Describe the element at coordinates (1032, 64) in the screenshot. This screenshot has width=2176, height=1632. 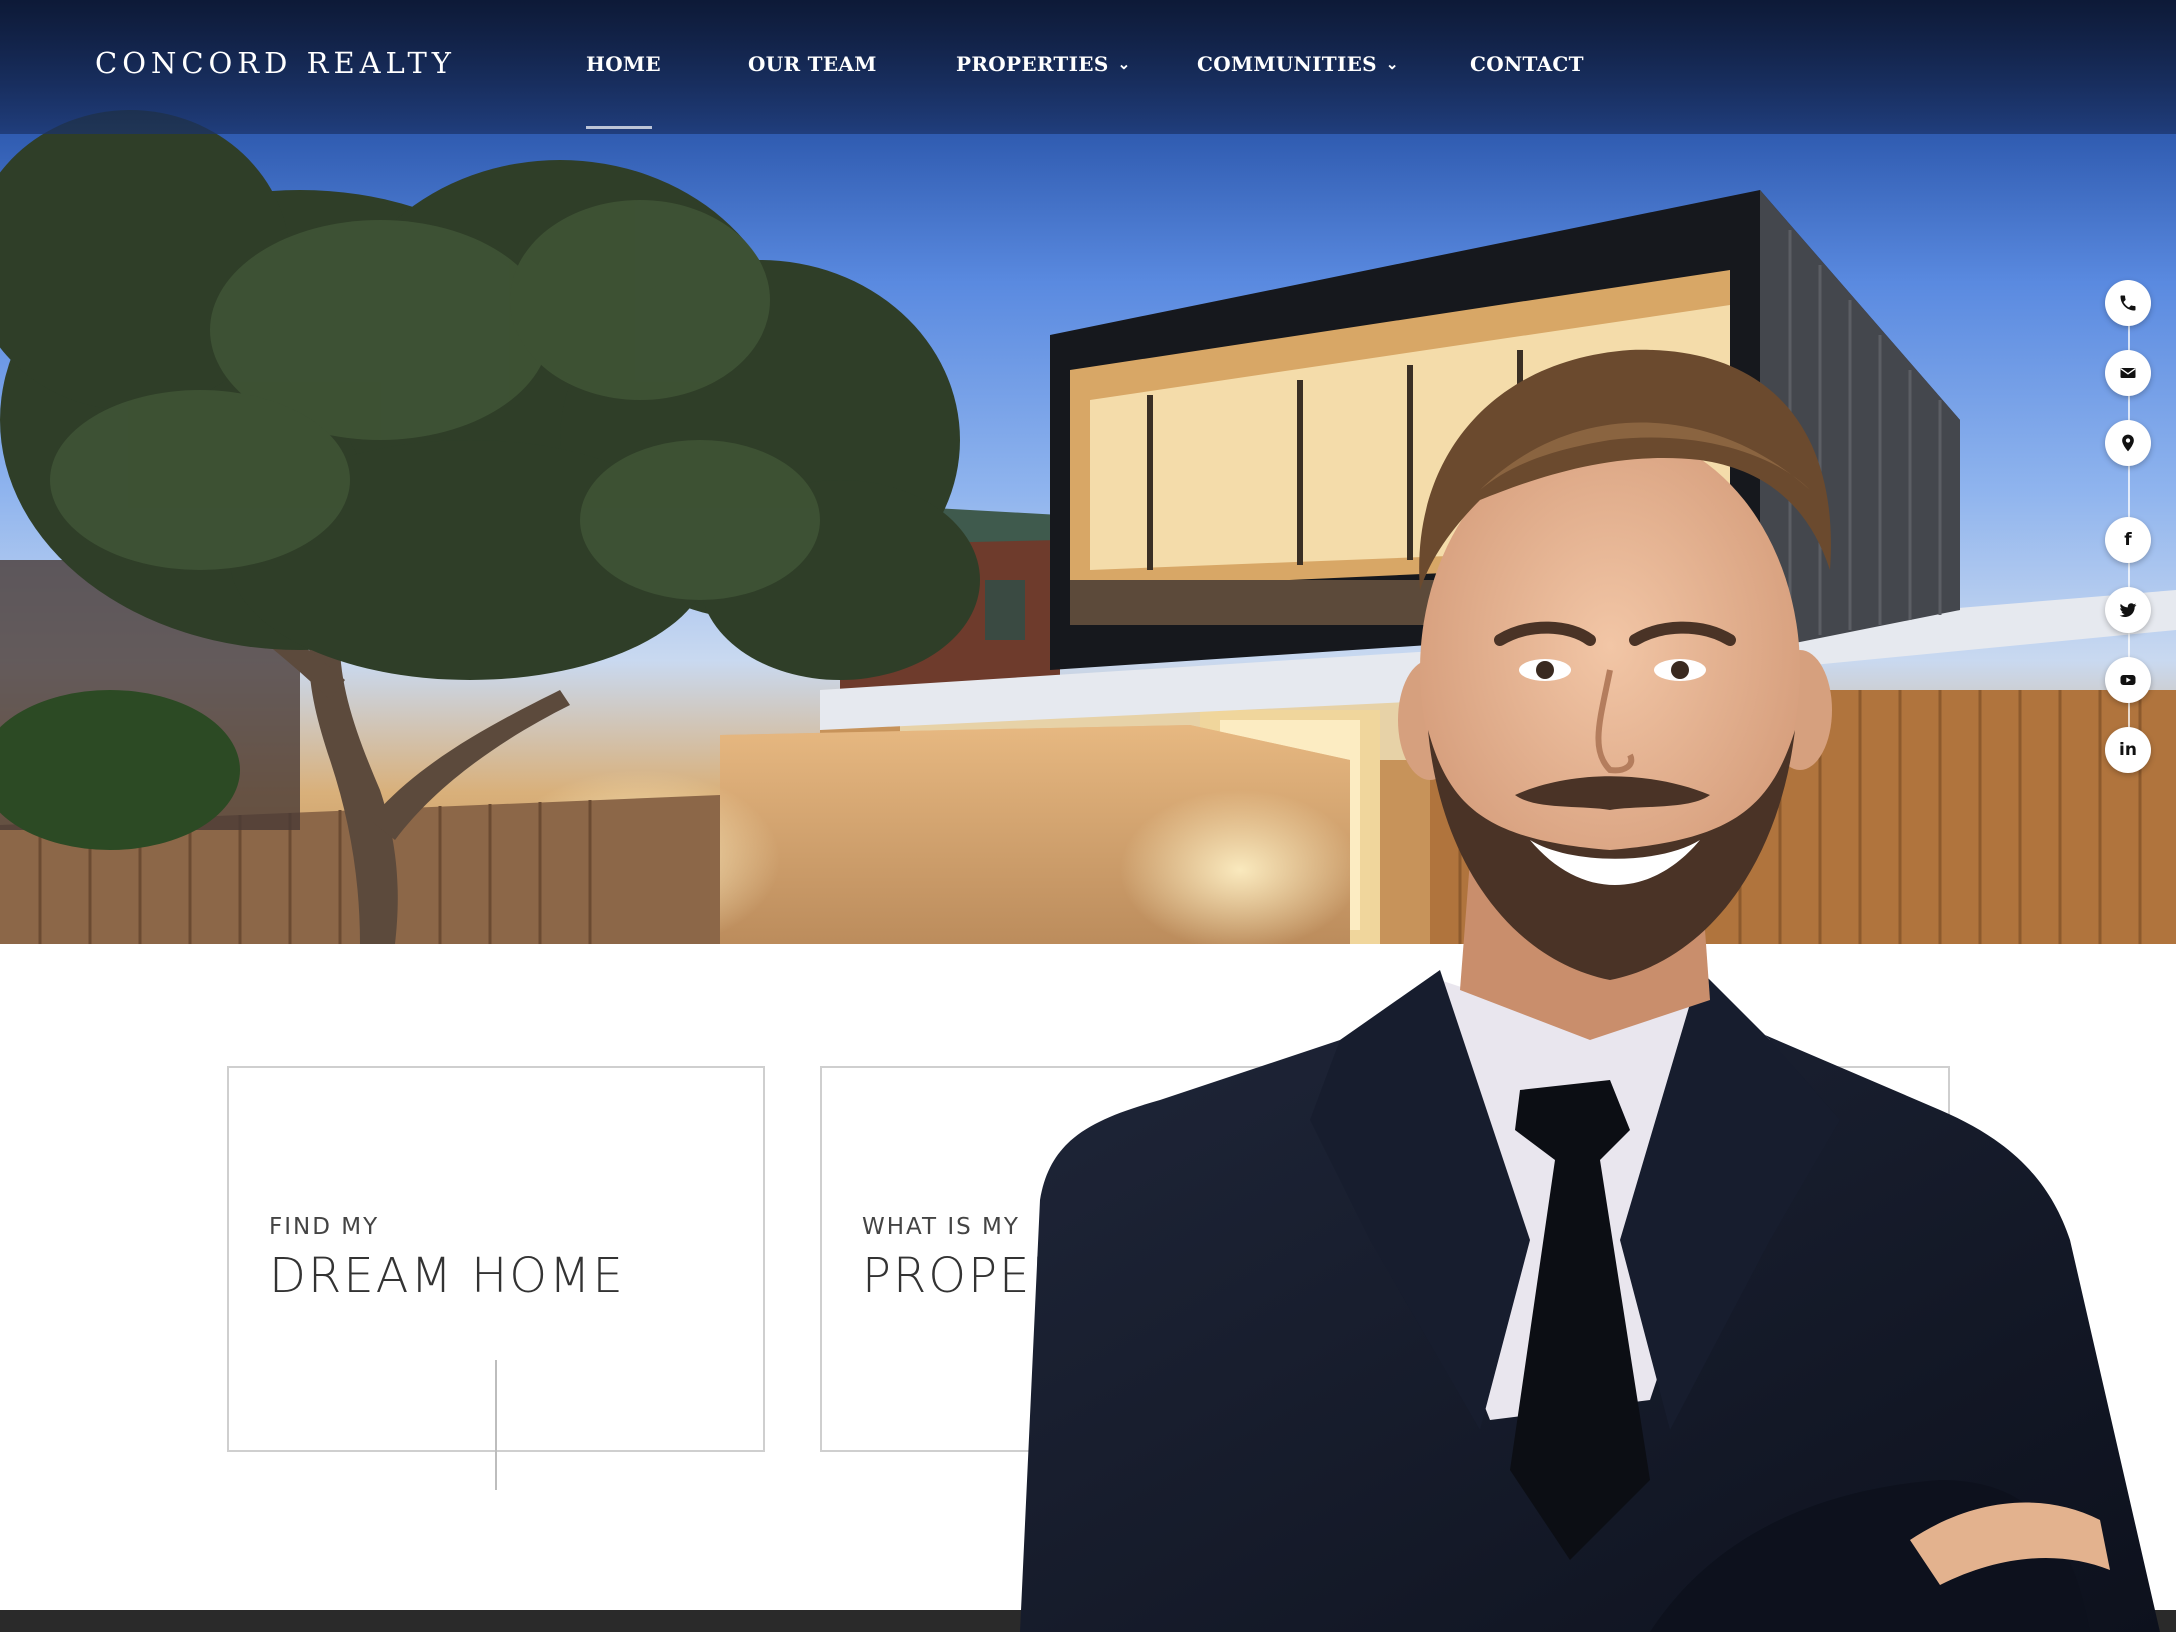
I see `nav-item-label: PROPERTIES` at that location.